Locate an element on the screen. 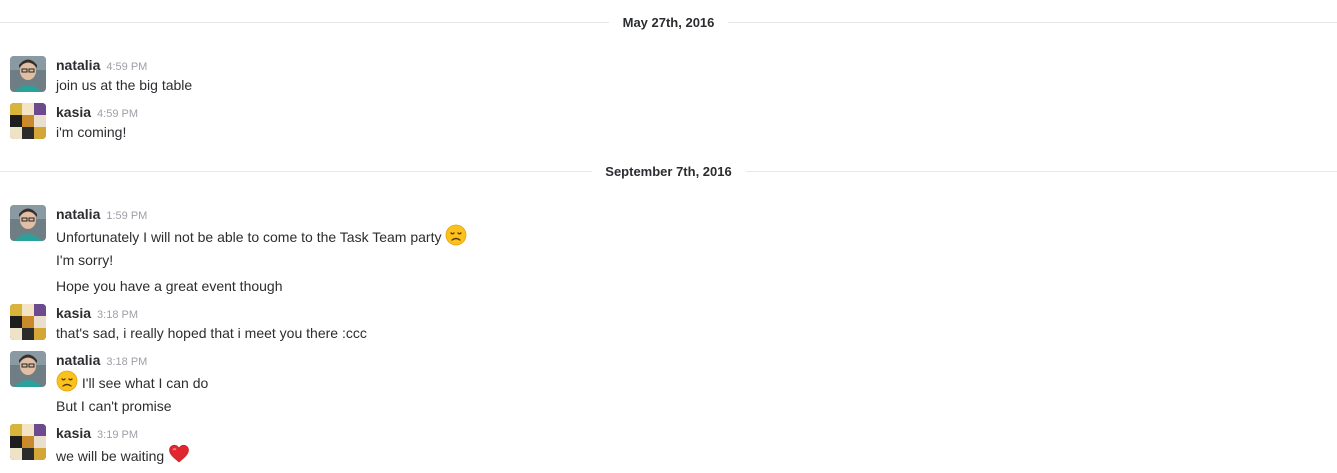  message-timestamp: 1:59 PM is located at coordinates (126, 216).